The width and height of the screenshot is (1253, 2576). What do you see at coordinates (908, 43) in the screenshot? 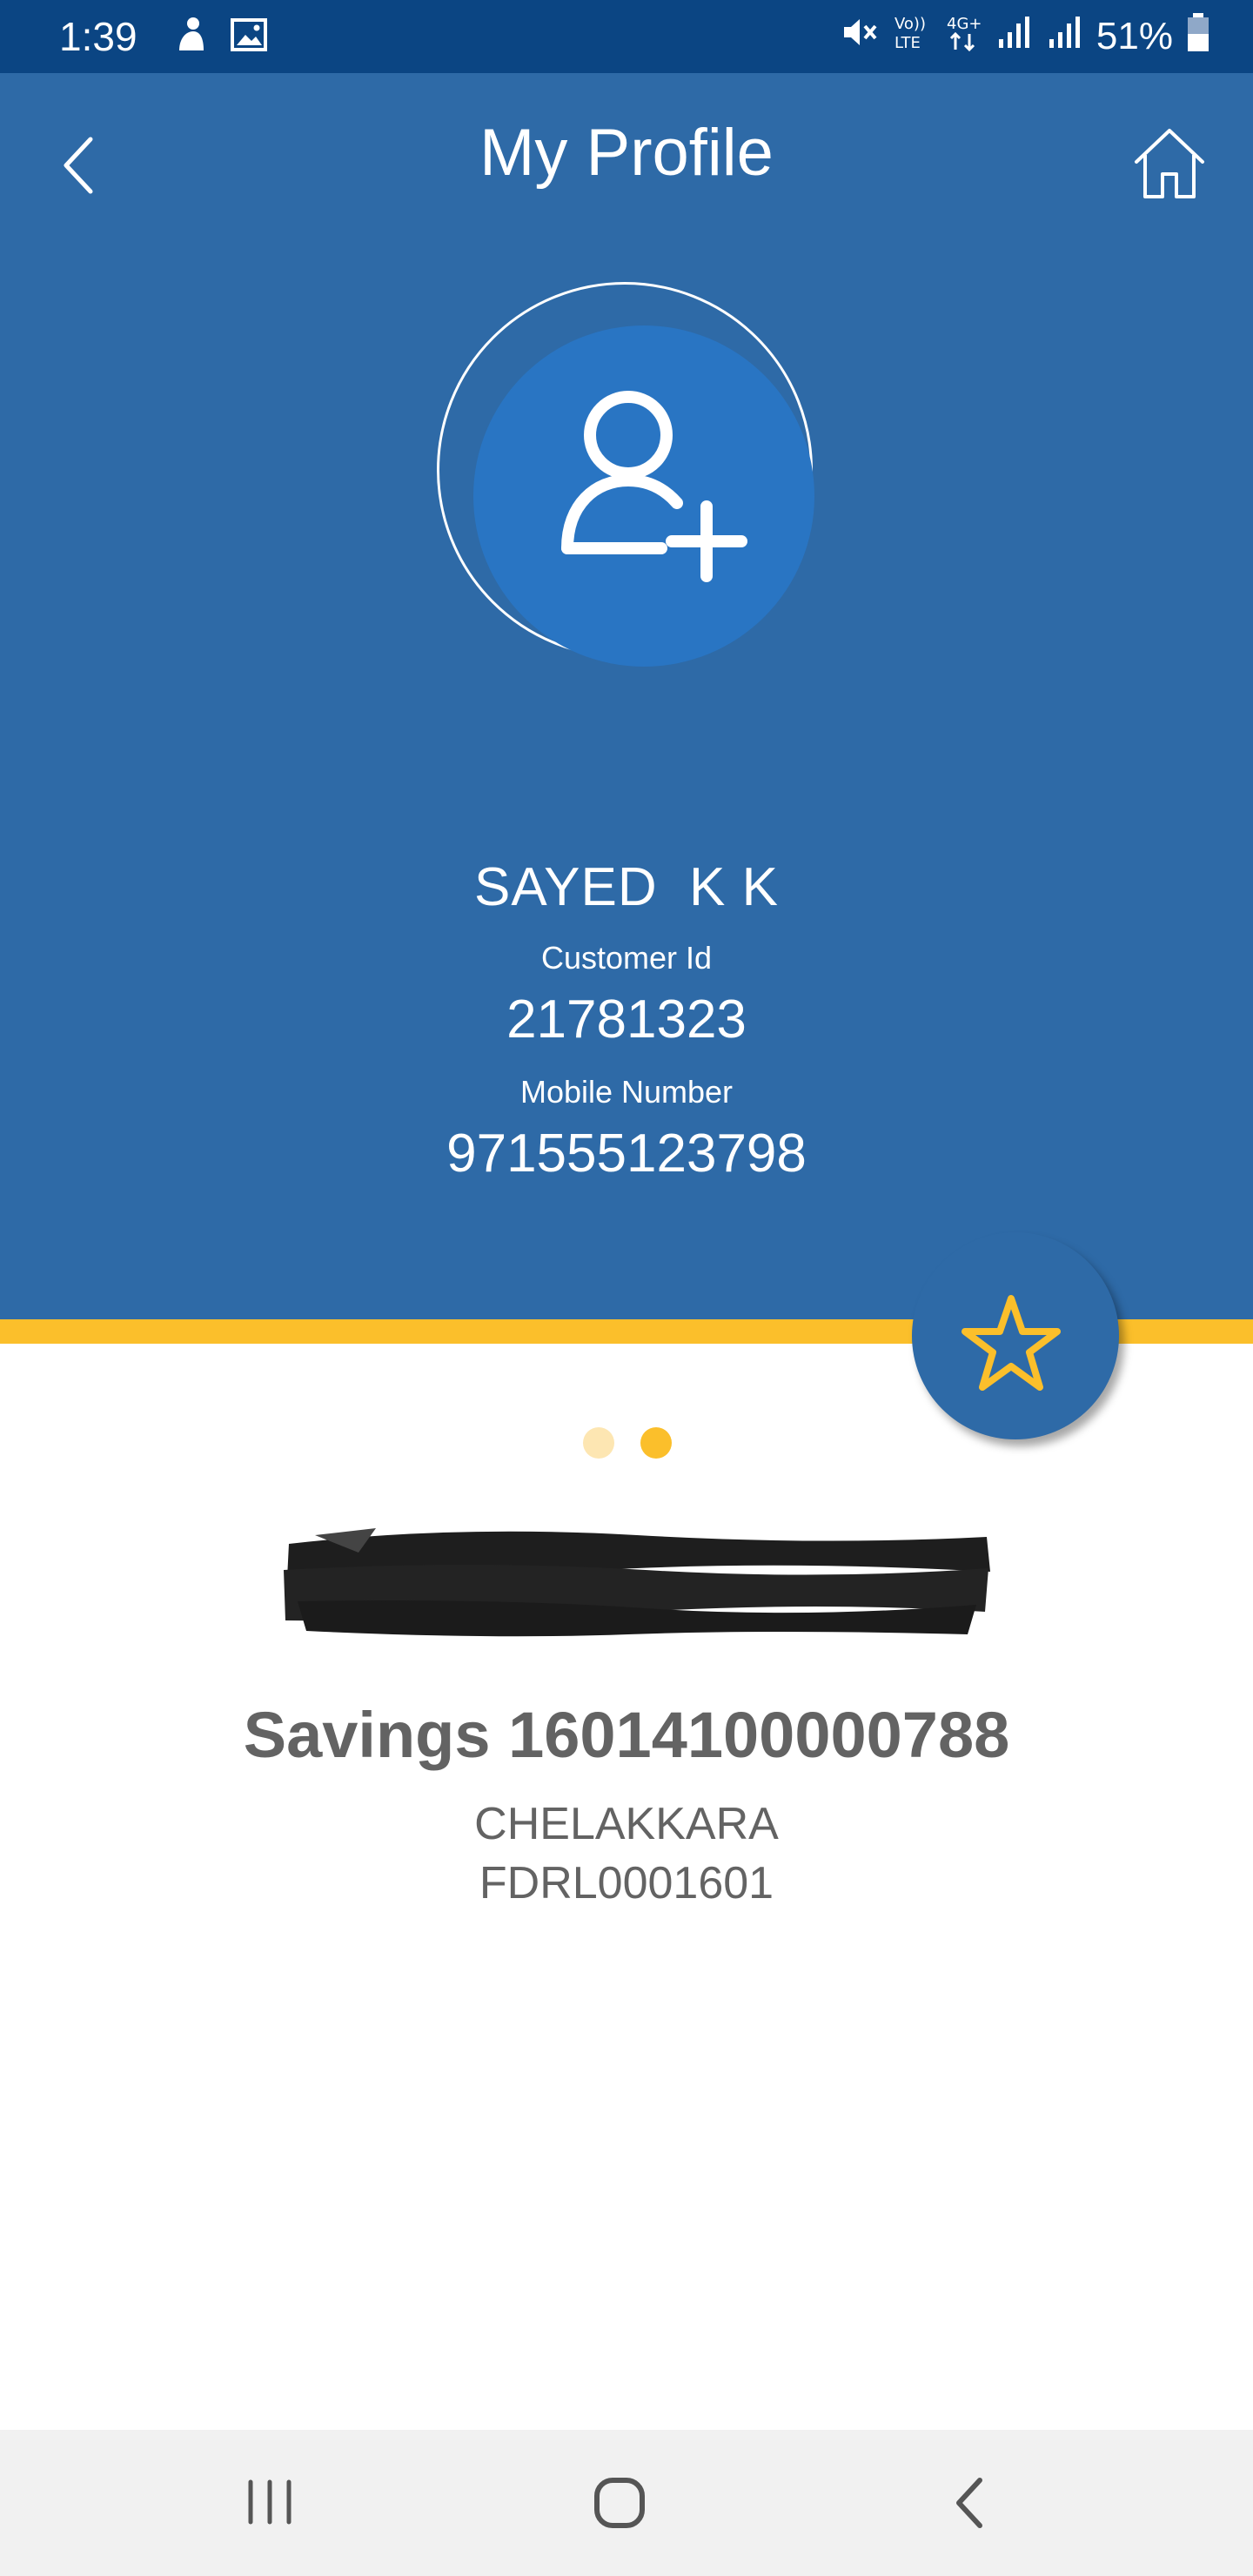
I see `svg-text: LTE` at bounding box center [908, 43].